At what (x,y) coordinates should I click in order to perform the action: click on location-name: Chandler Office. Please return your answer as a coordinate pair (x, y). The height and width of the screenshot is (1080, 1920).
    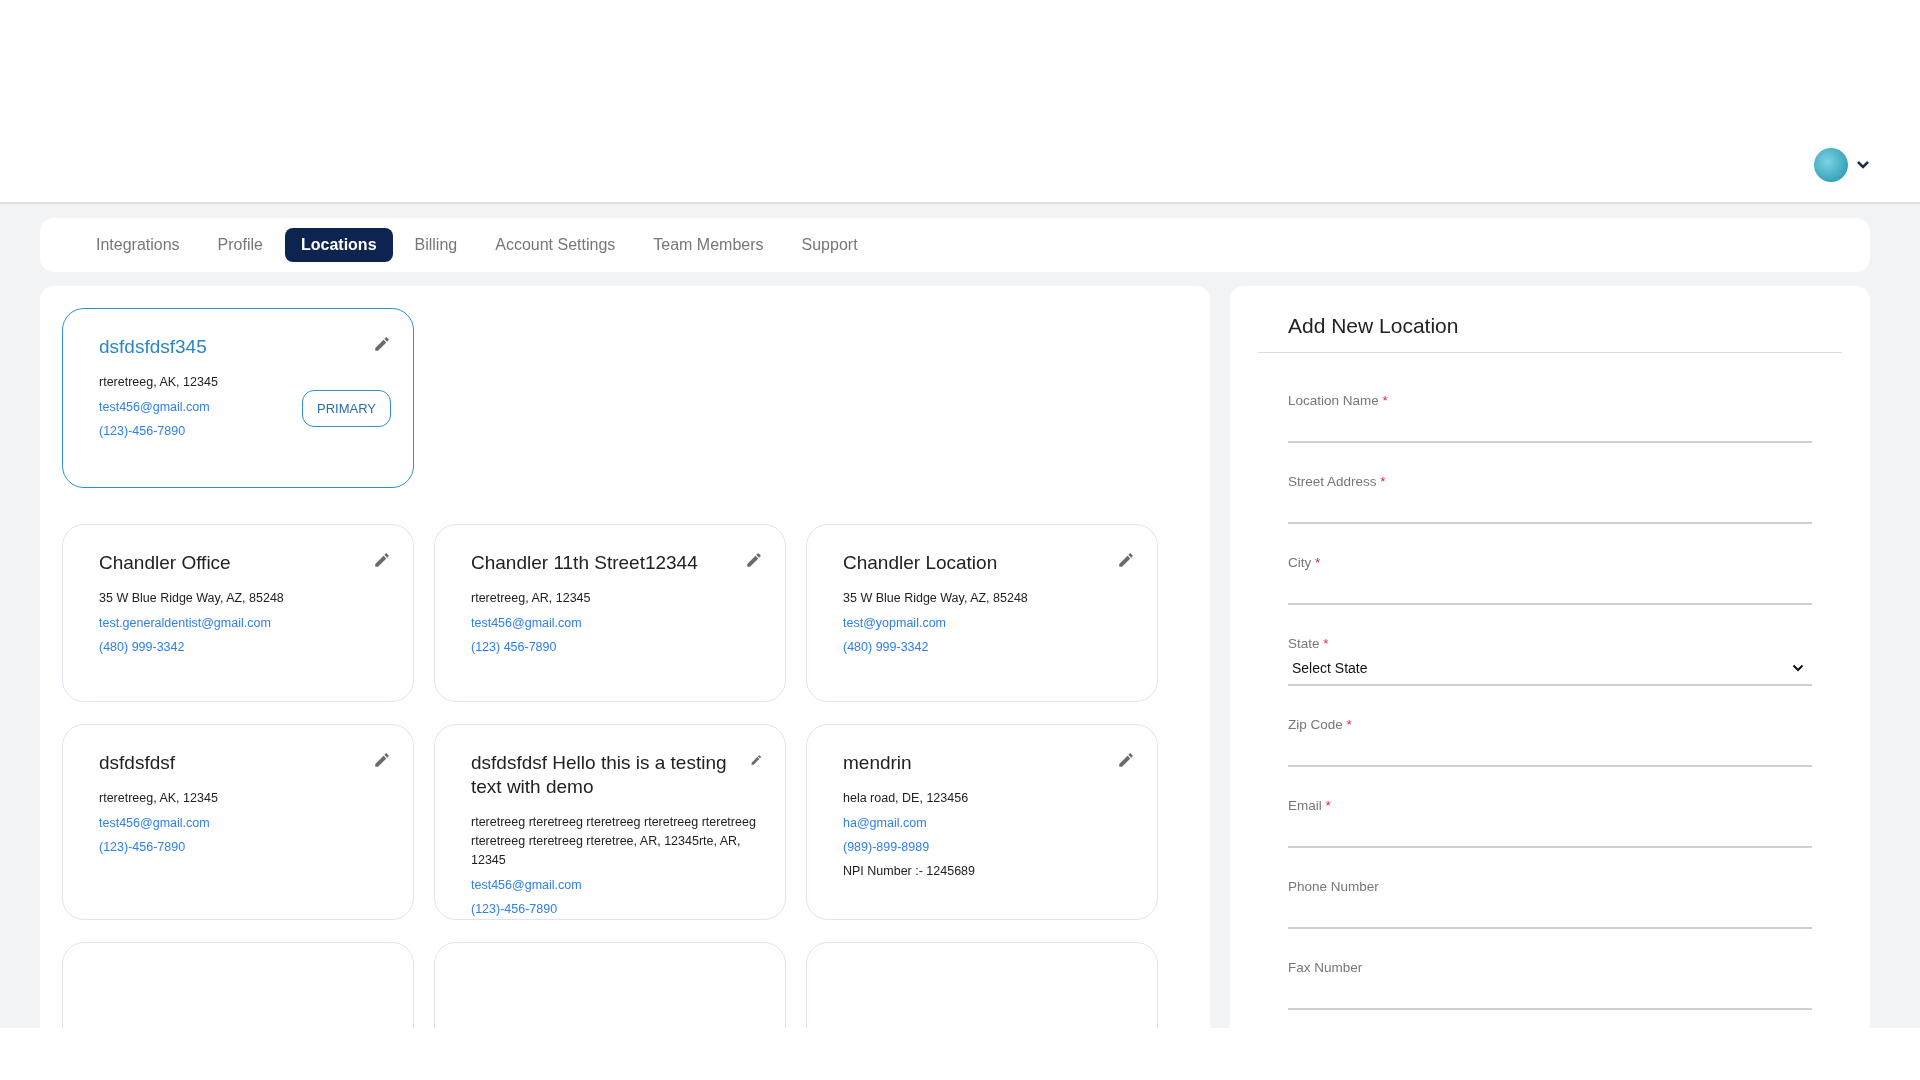
    Looking at the image, I should click on (165, 563).